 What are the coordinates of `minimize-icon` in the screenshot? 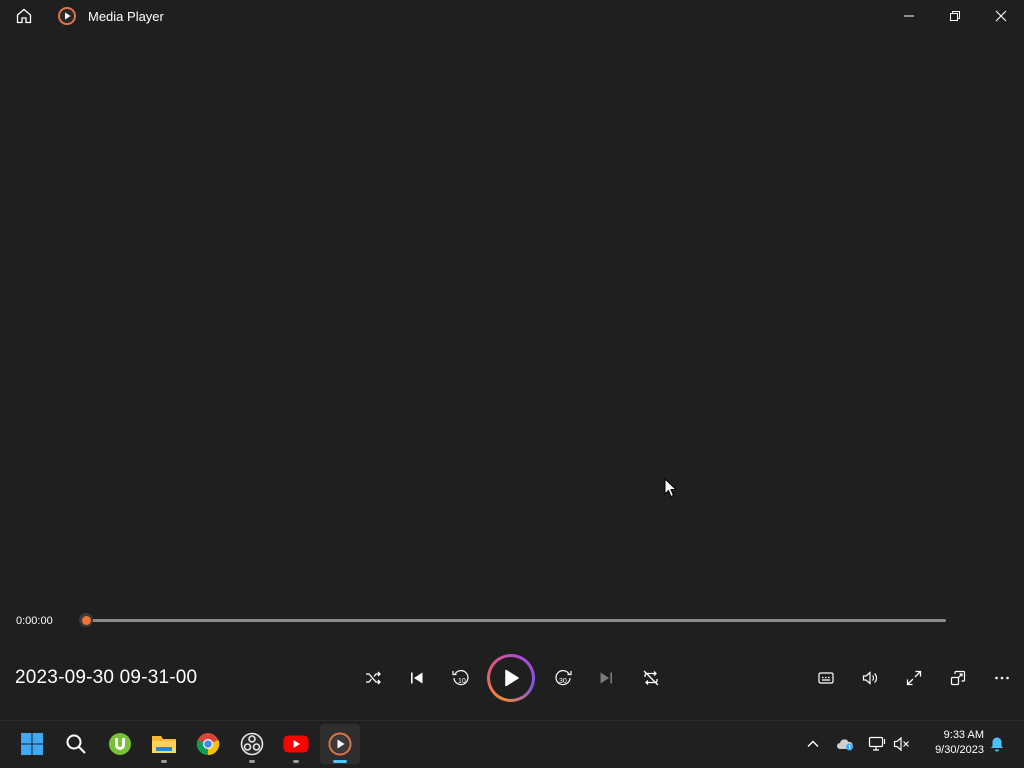 It's located at (909, 16).